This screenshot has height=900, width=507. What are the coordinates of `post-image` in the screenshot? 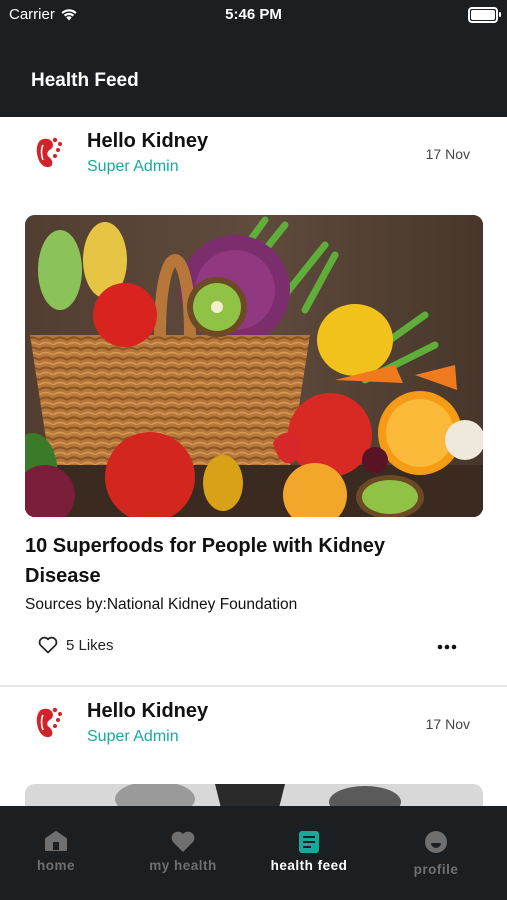 It's located at (254, 795).